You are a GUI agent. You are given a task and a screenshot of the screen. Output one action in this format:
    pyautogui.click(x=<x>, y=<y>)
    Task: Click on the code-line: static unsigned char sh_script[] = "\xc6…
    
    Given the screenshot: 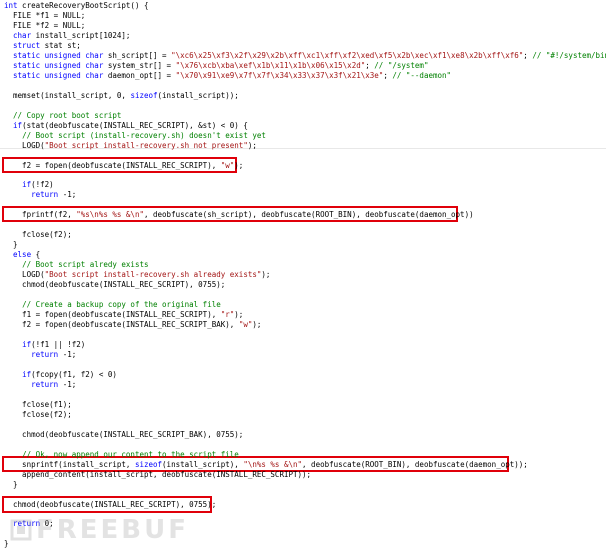 What is the action you would take?
    pyautogui.click(x=305, y=56)
    